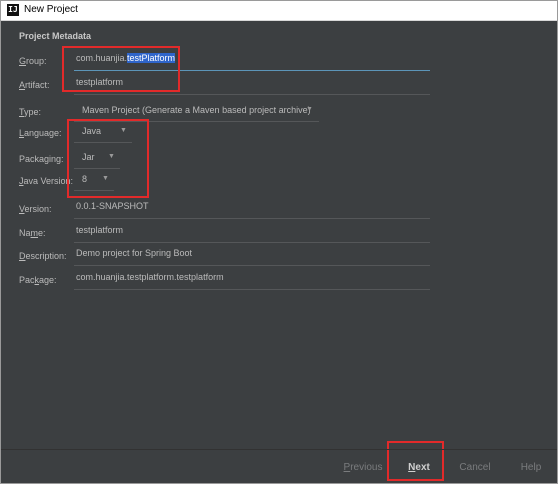  What do you see at coordinates (108, 158) in the screenshot?
I see `language-version-highlight-box` at bounding box center [108, 158].